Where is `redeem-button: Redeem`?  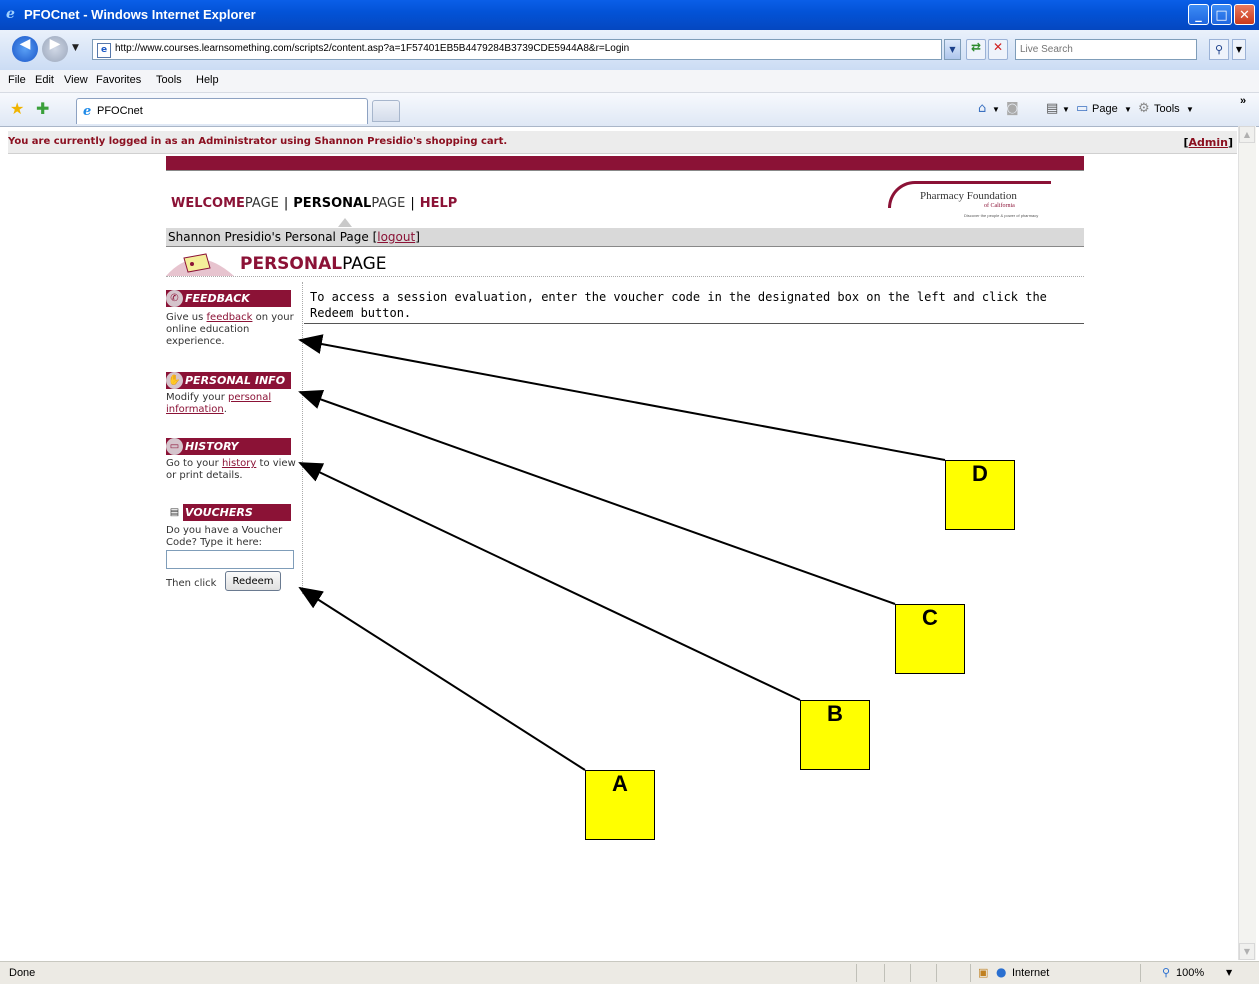
redeem-button: Redeem is located at coordinates (253, 581).